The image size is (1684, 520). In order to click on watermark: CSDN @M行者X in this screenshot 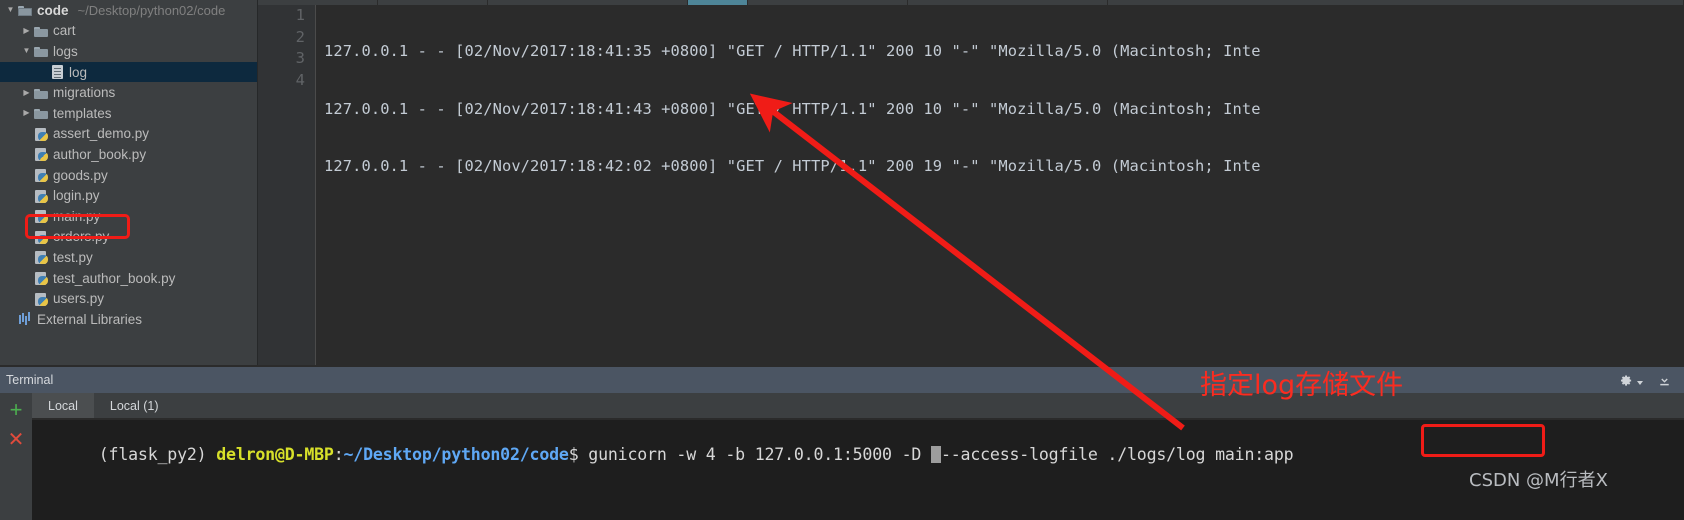, I will do `click(1538, 480)`.